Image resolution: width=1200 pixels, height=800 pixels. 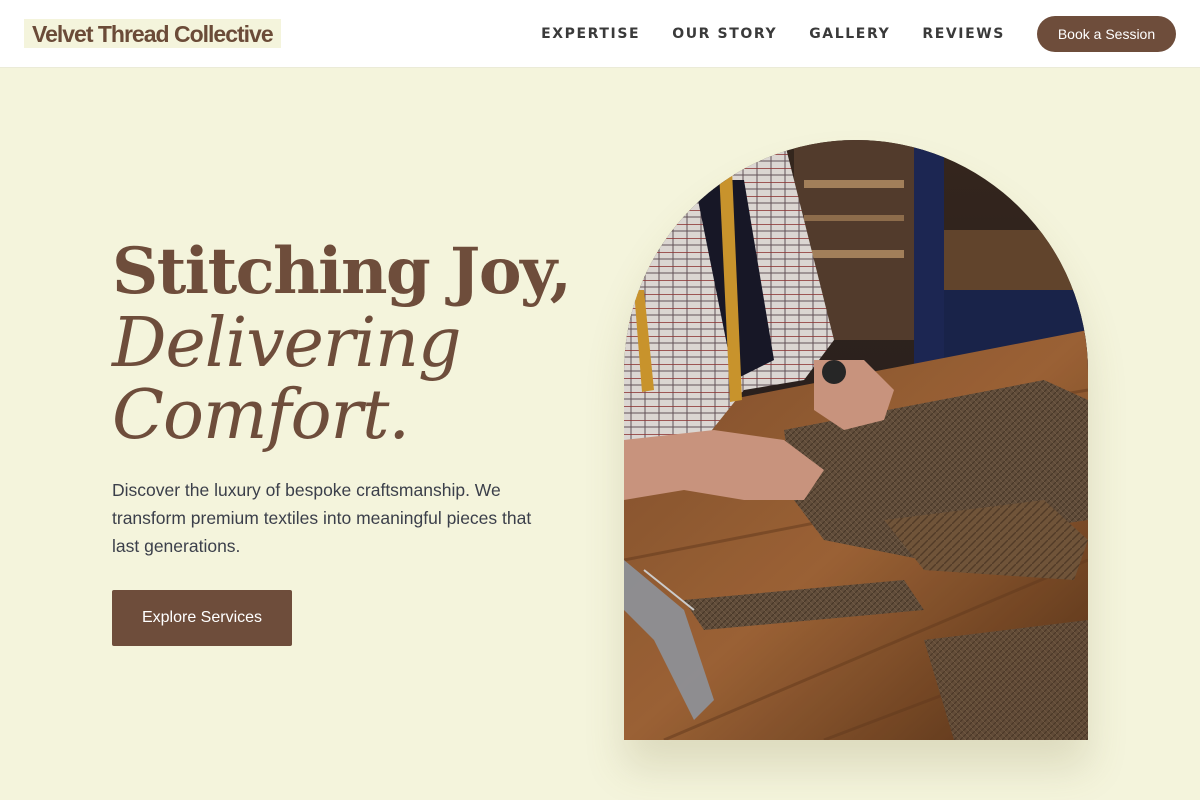 What do you see at coordinates (342, 271) in the screenshot?
I see `hero-title-line-1: Stitching Joy,` at bounding box center [342, 271].